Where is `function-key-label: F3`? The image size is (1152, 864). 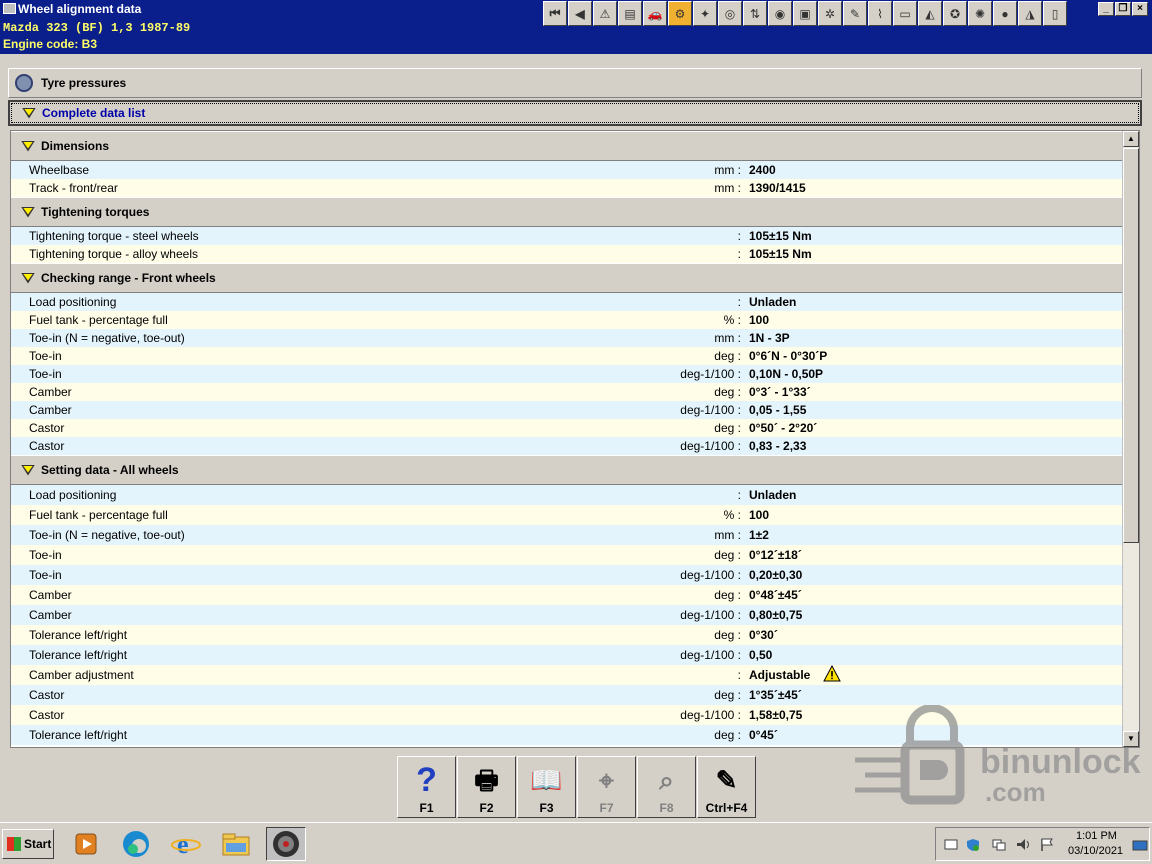
function-key-label: F3 is located at coordinates (546, 808).